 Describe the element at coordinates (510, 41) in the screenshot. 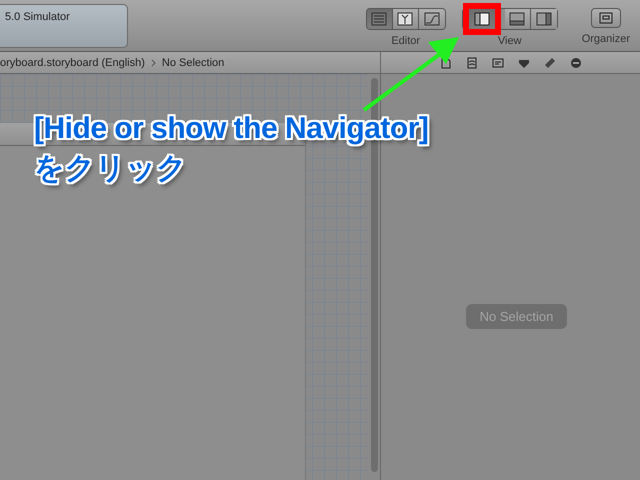

I see `view-label: View` at that location.